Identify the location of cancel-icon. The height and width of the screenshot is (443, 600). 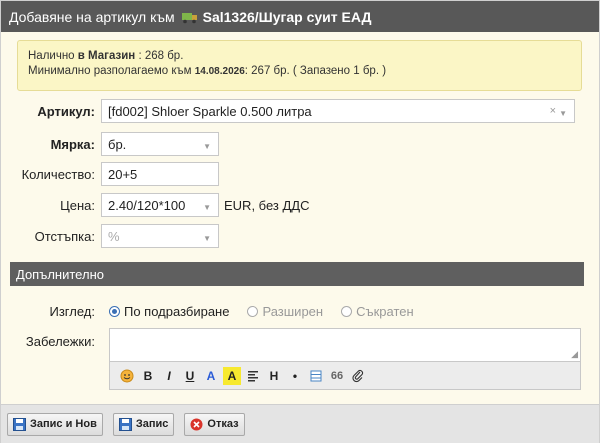
(196, 424).